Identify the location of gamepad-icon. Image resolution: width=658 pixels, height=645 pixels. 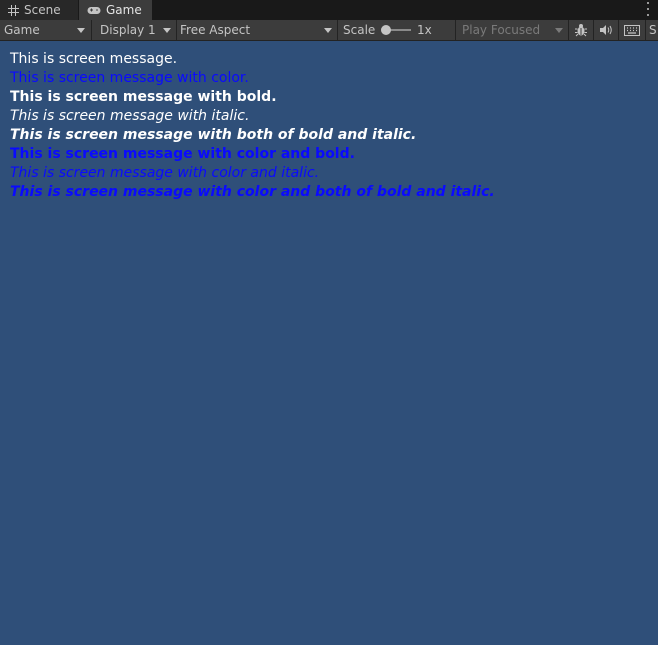
(94, 10).